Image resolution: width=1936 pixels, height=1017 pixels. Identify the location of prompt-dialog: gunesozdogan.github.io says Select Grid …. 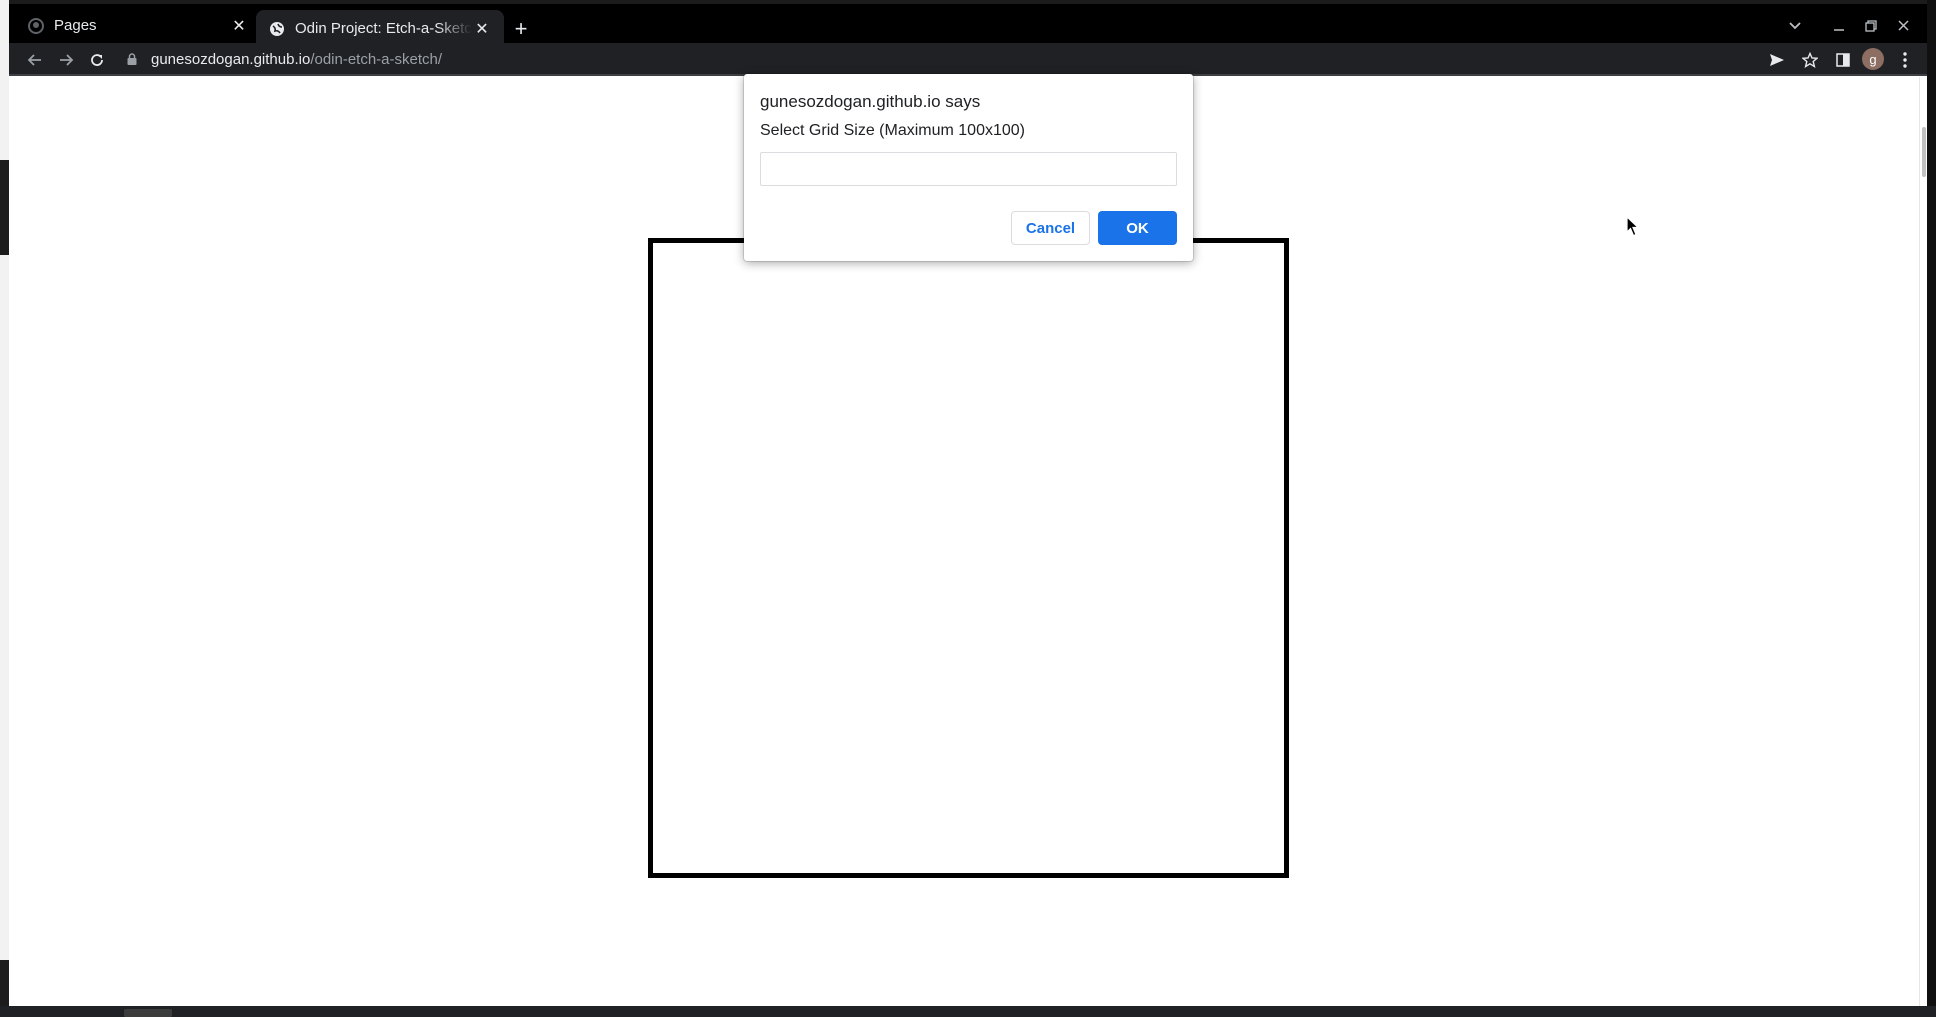
(968, 167).